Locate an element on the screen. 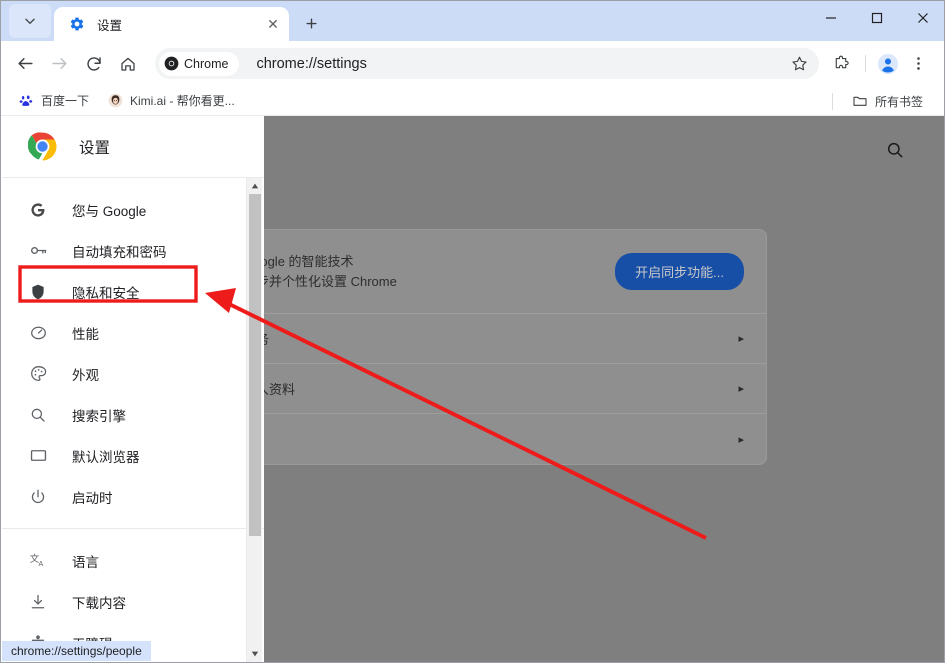  sidebar-item-autofill-passwords: 自动填充和密码 is located at coordinates (133, 250).